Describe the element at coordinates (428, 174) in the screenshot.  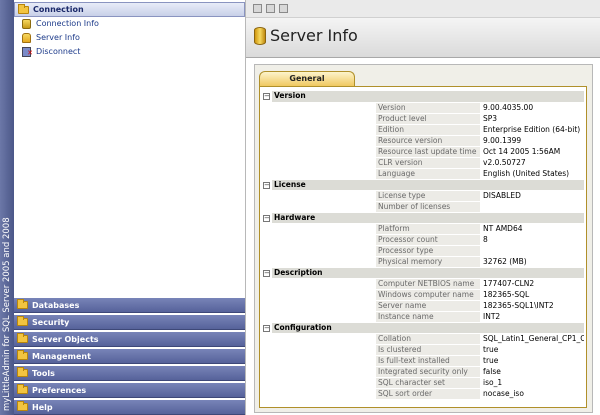
I see `property-label: Language` at that location.